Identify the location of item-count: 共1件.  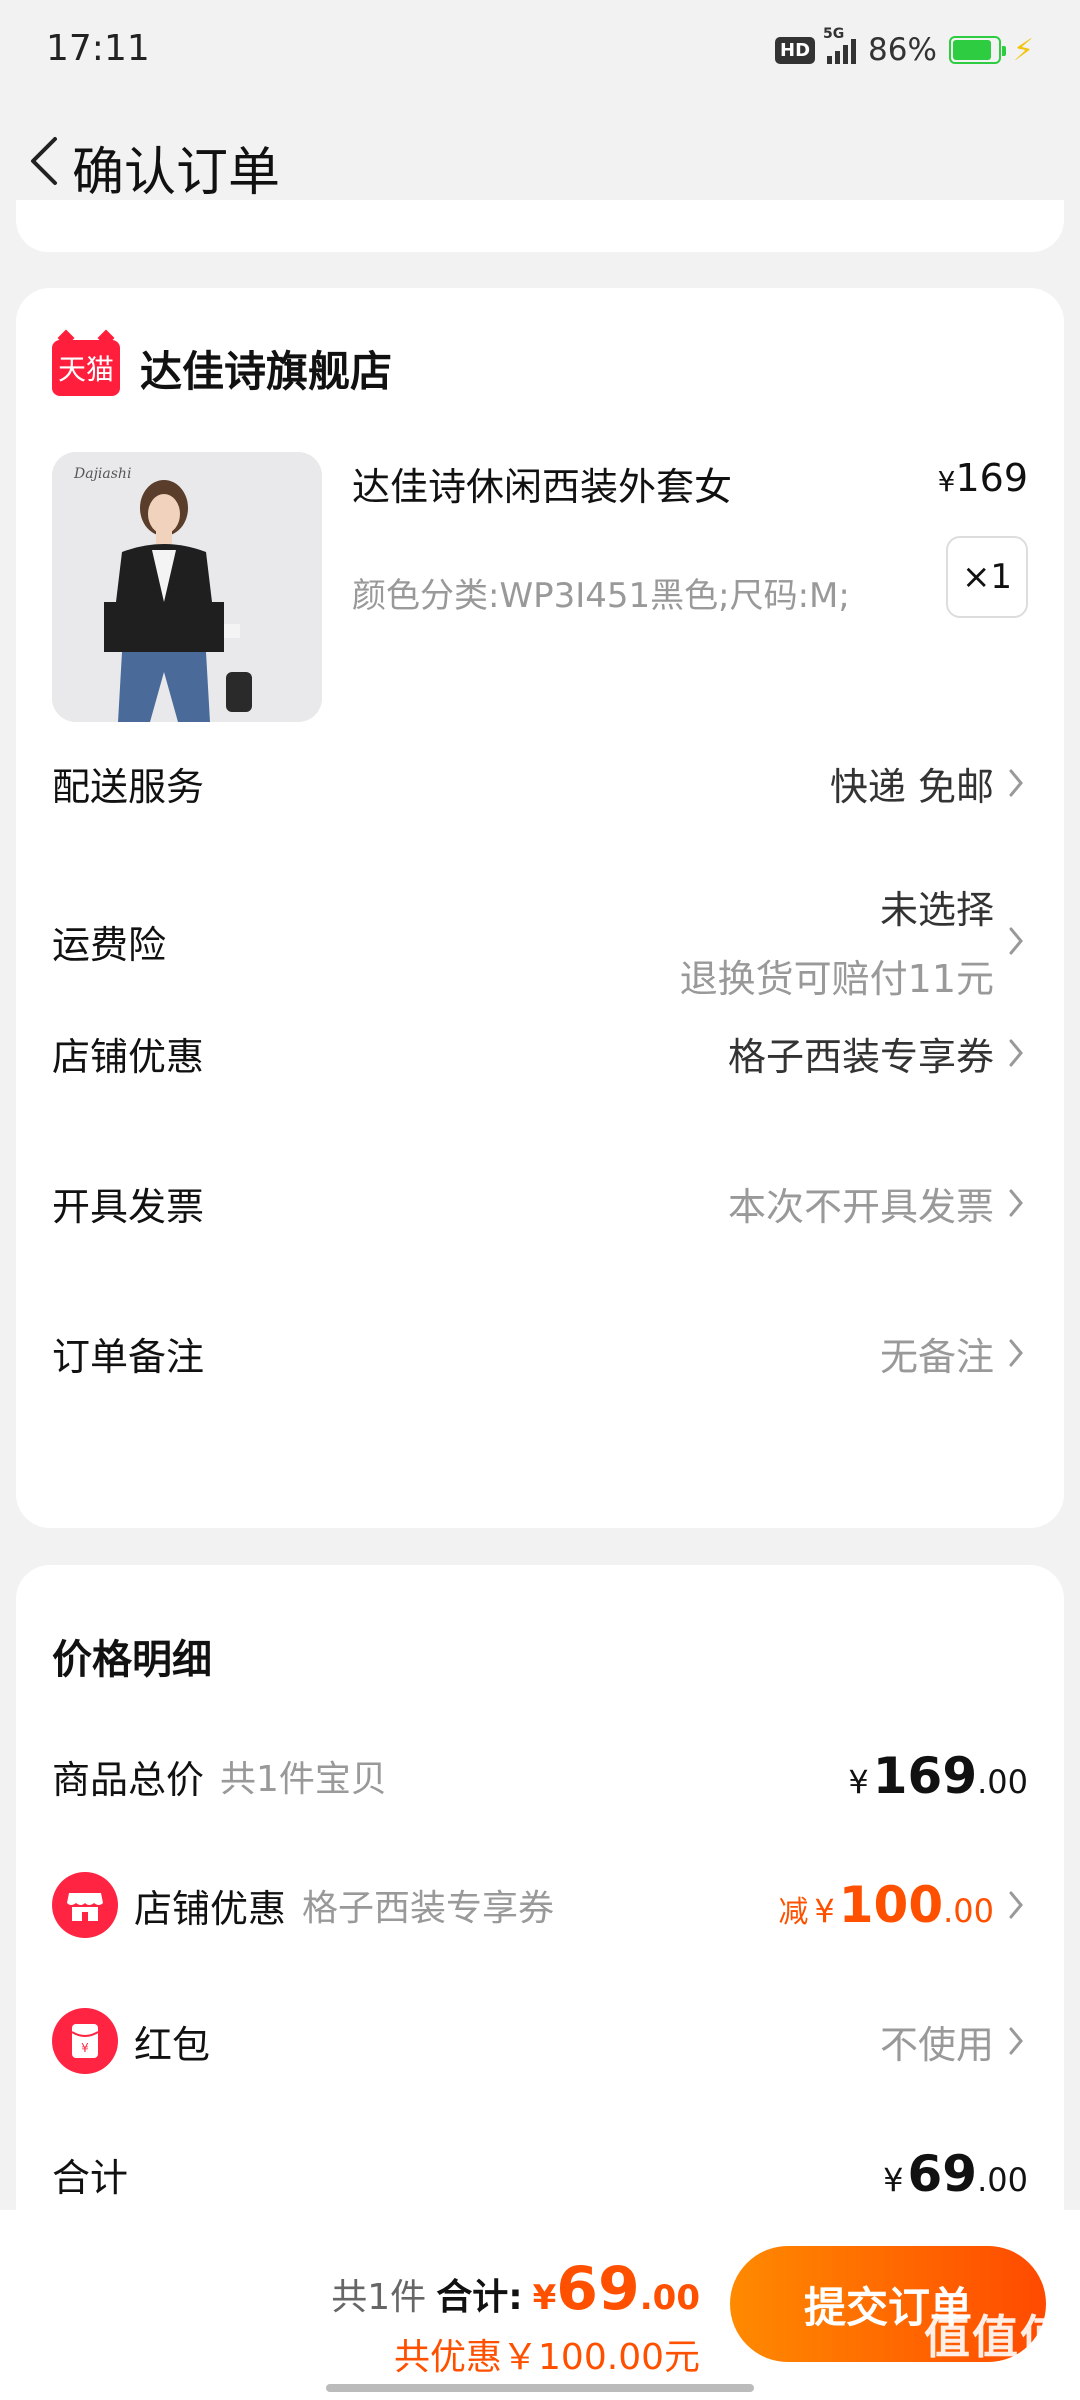
(379, 2297).